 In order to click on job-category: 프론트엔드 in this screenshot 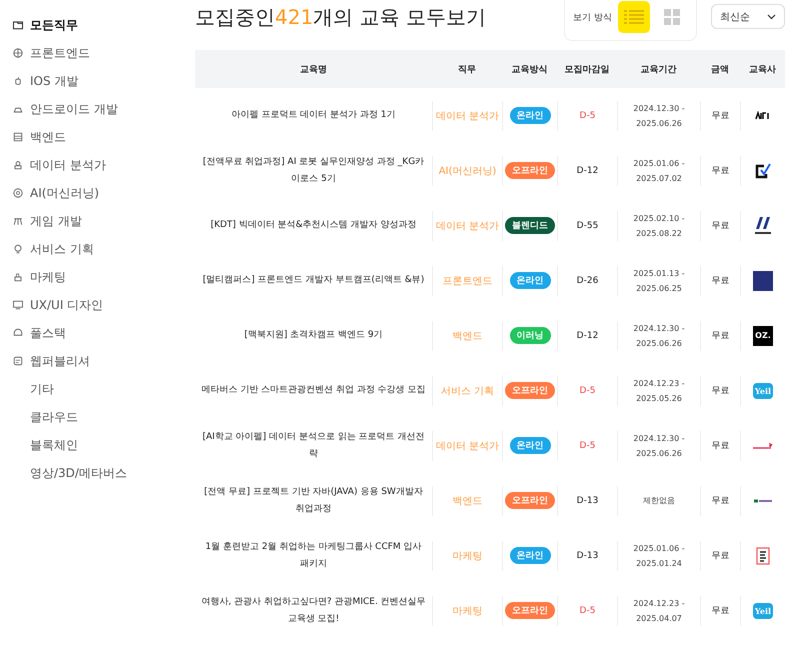, I will do `click(467, 281)`.